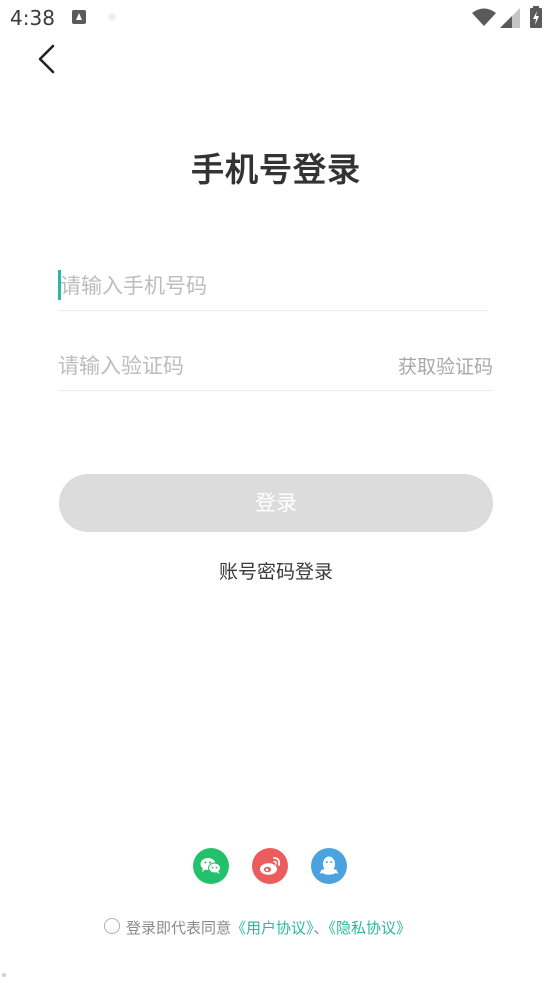 Image resolution: width=552 pixels, height=983 pixels. Describe the element at coordinates (210, 286) in the screenshot. I see `phone-input` at that location.